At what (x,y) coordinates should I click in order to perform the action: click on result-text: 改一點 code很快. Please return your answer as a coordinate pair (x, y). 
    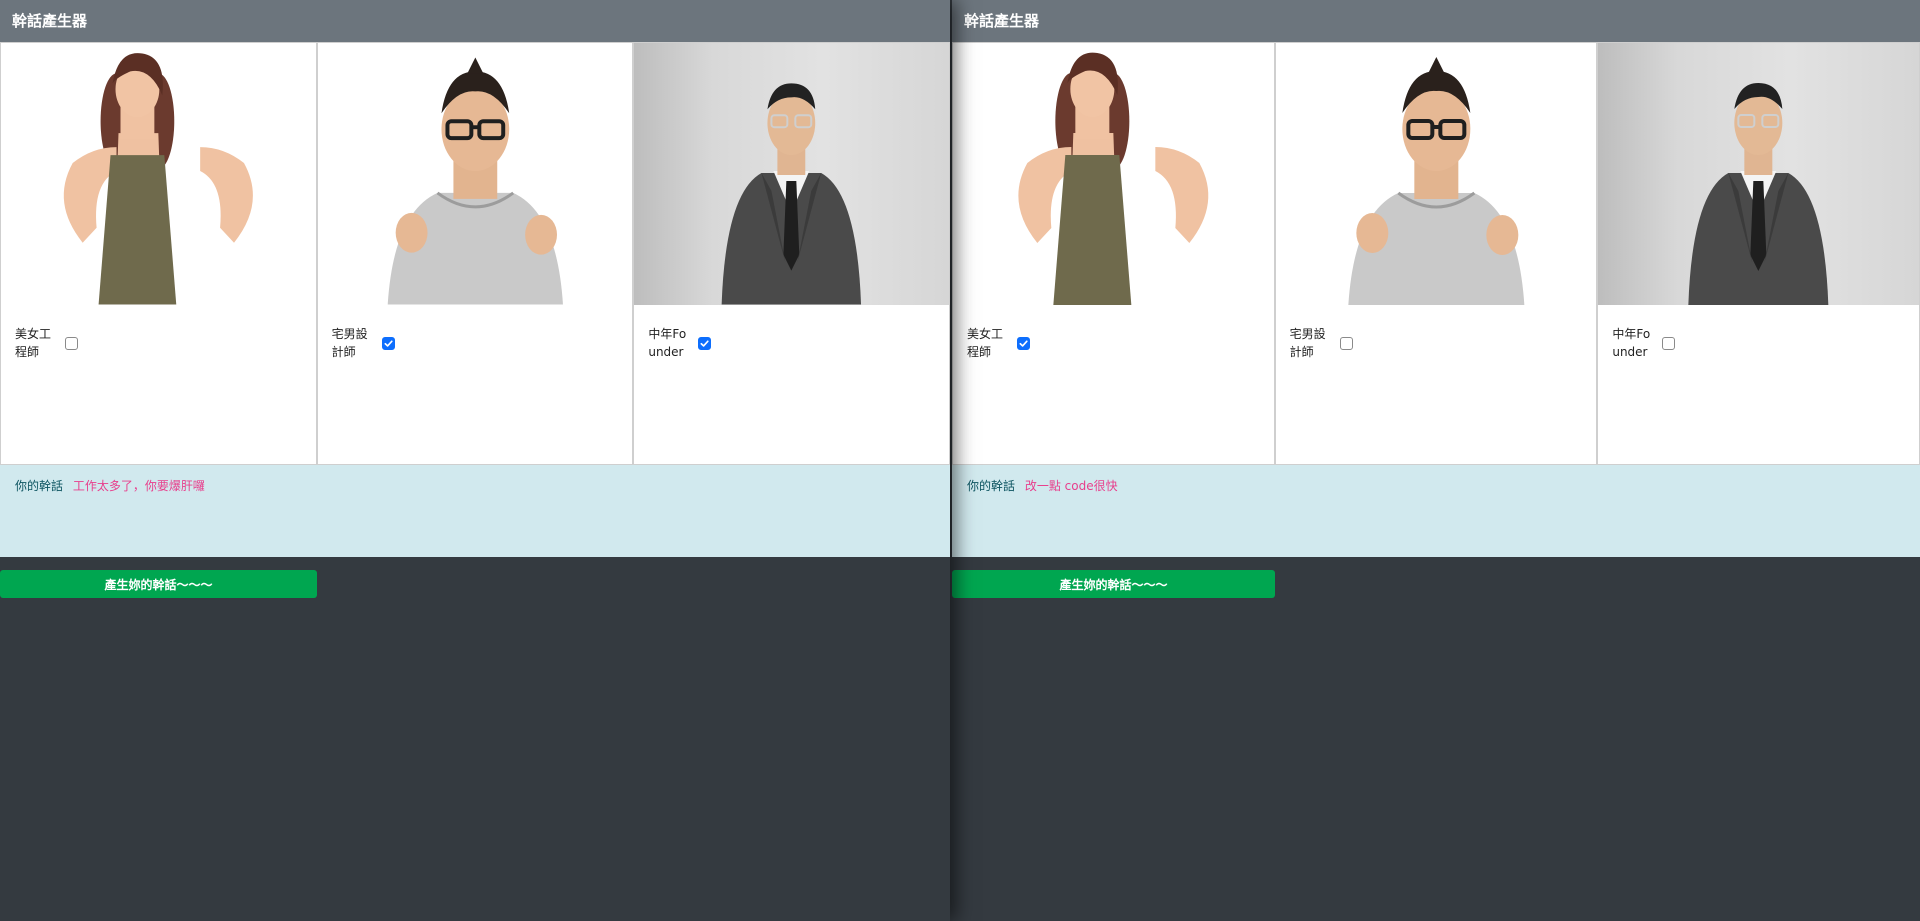
    Looking at the image, I should click on (1071, 486).